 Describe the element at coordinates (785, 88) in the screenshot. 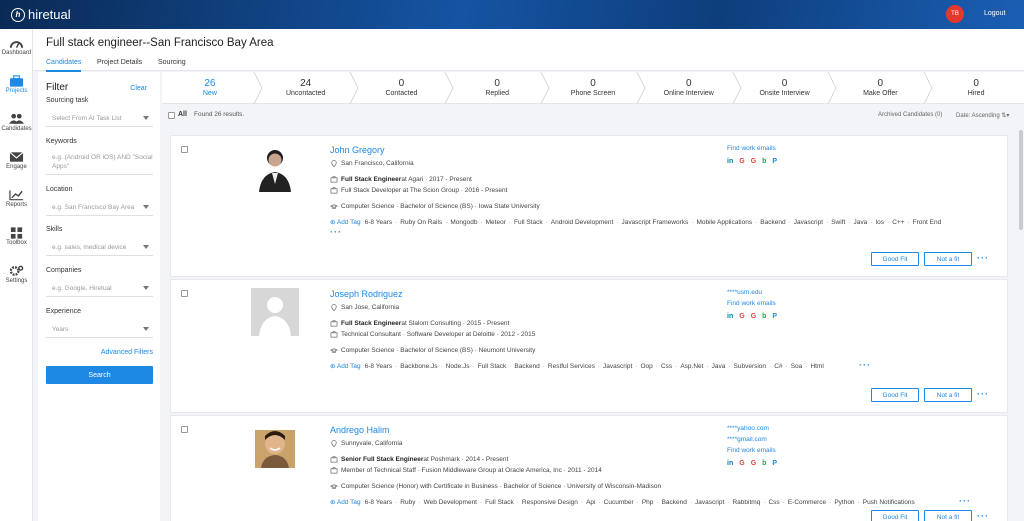

I see `stage-onsite-interview: 0 Onsite Interview` at that location.